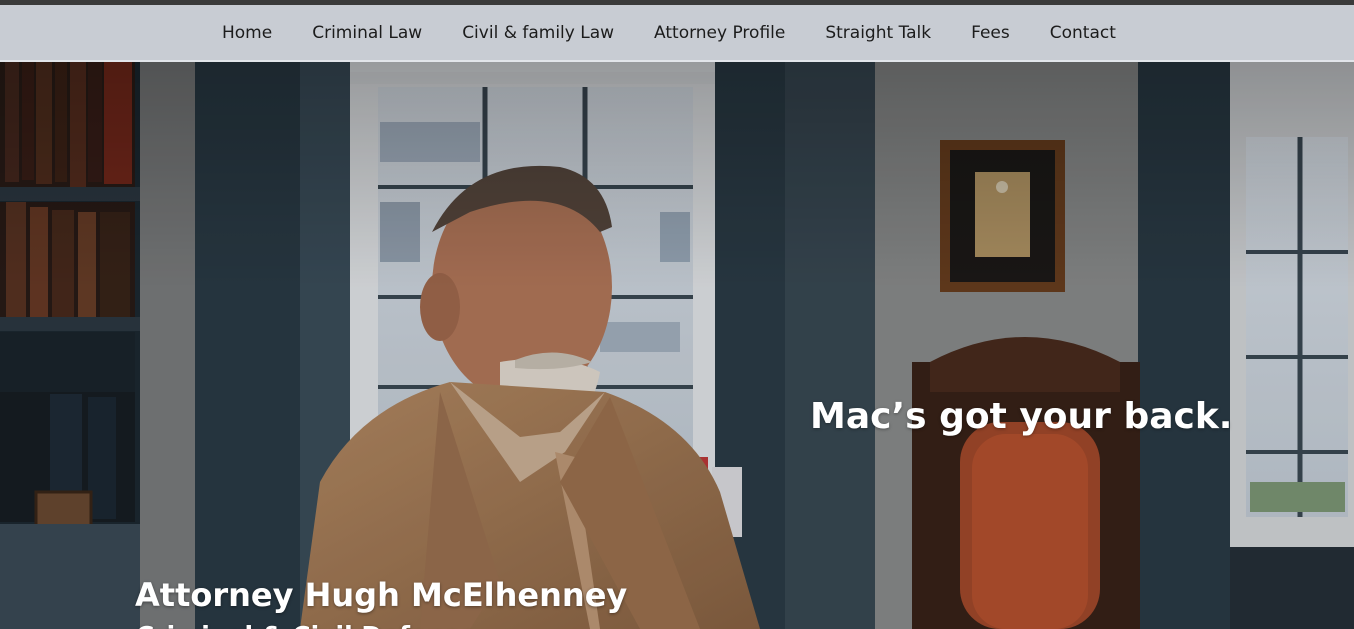  I want to click on hero-attorney-subtitle: Criminal & Civil Defense, so click(306, 625).